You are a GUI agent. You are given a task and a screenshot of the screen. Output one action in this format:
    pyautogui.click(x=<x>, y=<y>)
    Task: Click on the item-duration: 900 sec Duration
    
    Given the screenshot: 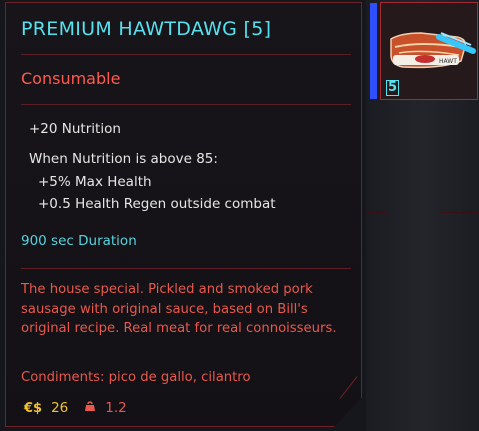 What is the action you would take?
    pyautogui.click(x=79, y=241)
    